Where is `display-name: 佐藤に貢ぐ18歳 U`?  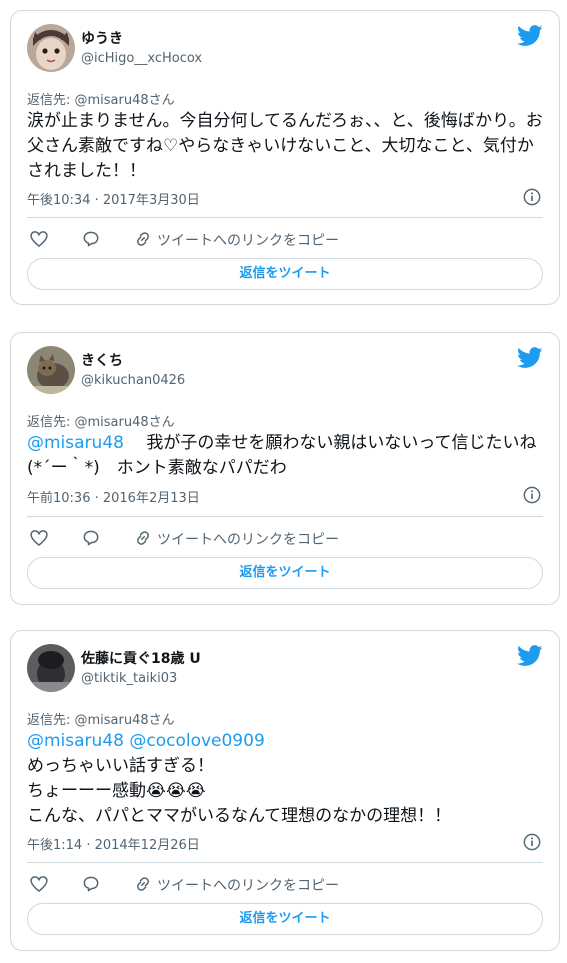 display-name: 佐藤に貢ぐ18歳 U is located at coordinates (141, 658).